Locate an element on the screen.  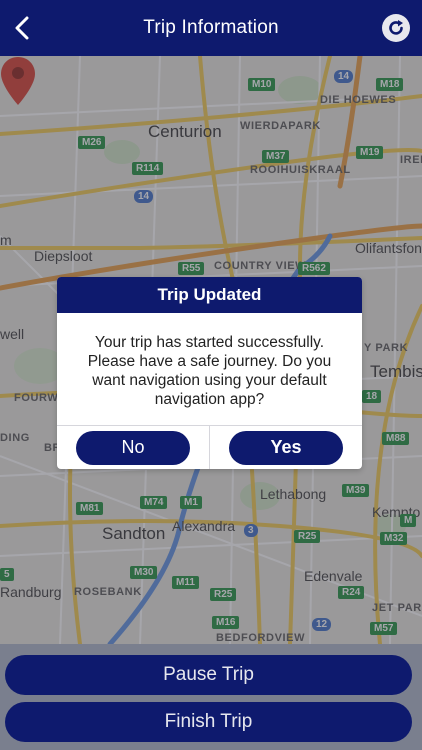
chevron-left-icon is located at coordinates (22, 28).